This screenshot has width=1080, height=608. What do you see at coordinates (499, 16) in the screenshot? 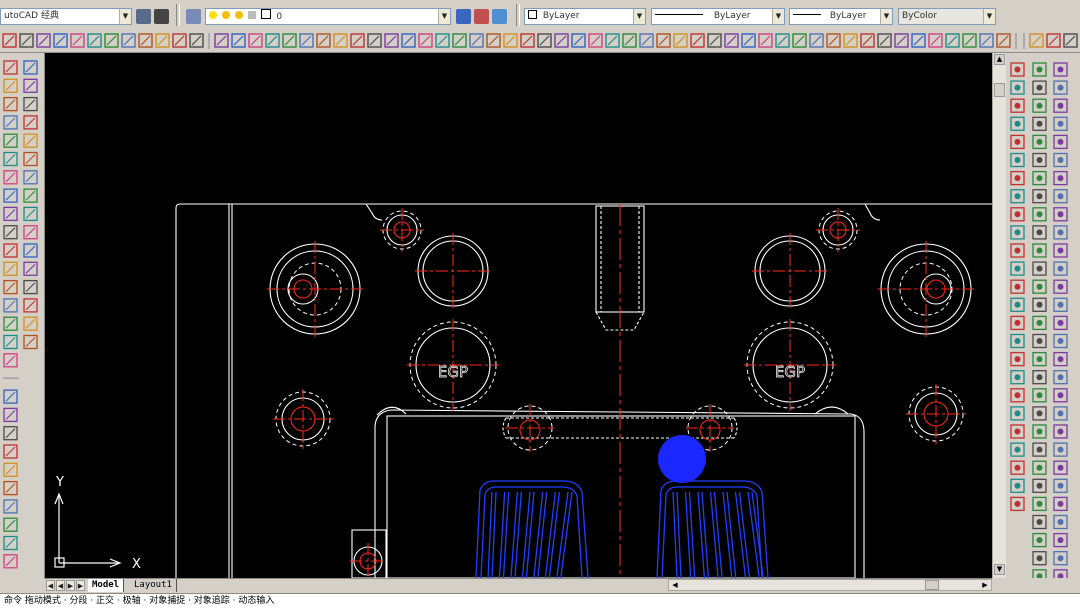
I see `layer-states-icon` at bounding box center [499, 16].